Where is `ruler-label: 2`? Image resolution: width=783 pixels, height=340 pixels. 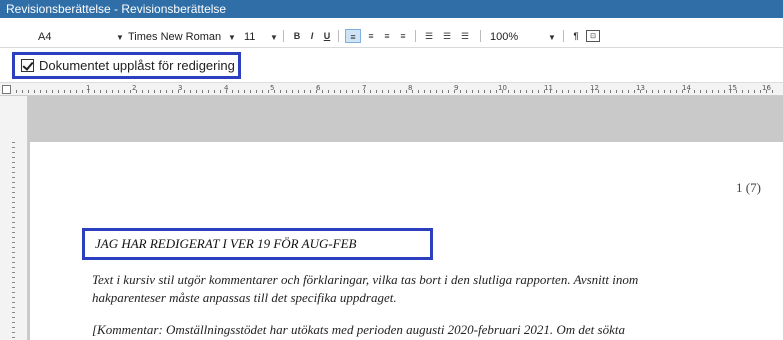 ruler-label: 2 is located at coordinates (134, 88).